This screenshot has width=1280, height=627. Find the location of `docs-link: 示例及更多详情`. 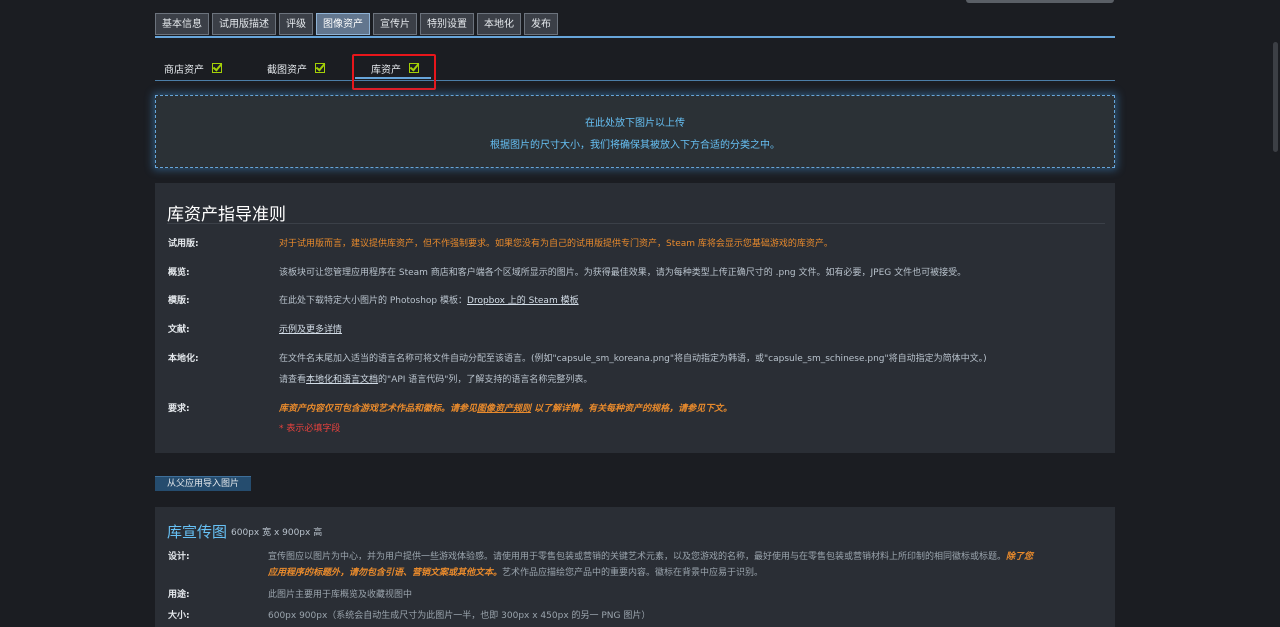

docs-link: 示例及更多详情 is located at coordinates (310, 330).